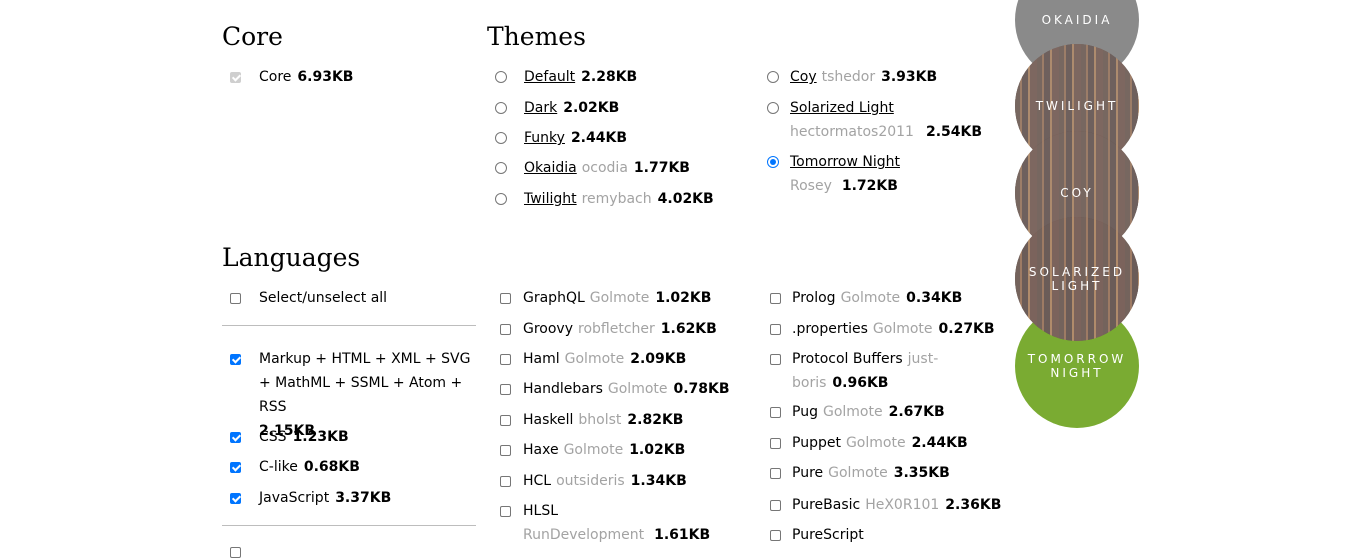  What do you see at coordinates (550, 168) in the screenshot?
I see `theme-link: Okaidia` at bounding box center [550, 168].